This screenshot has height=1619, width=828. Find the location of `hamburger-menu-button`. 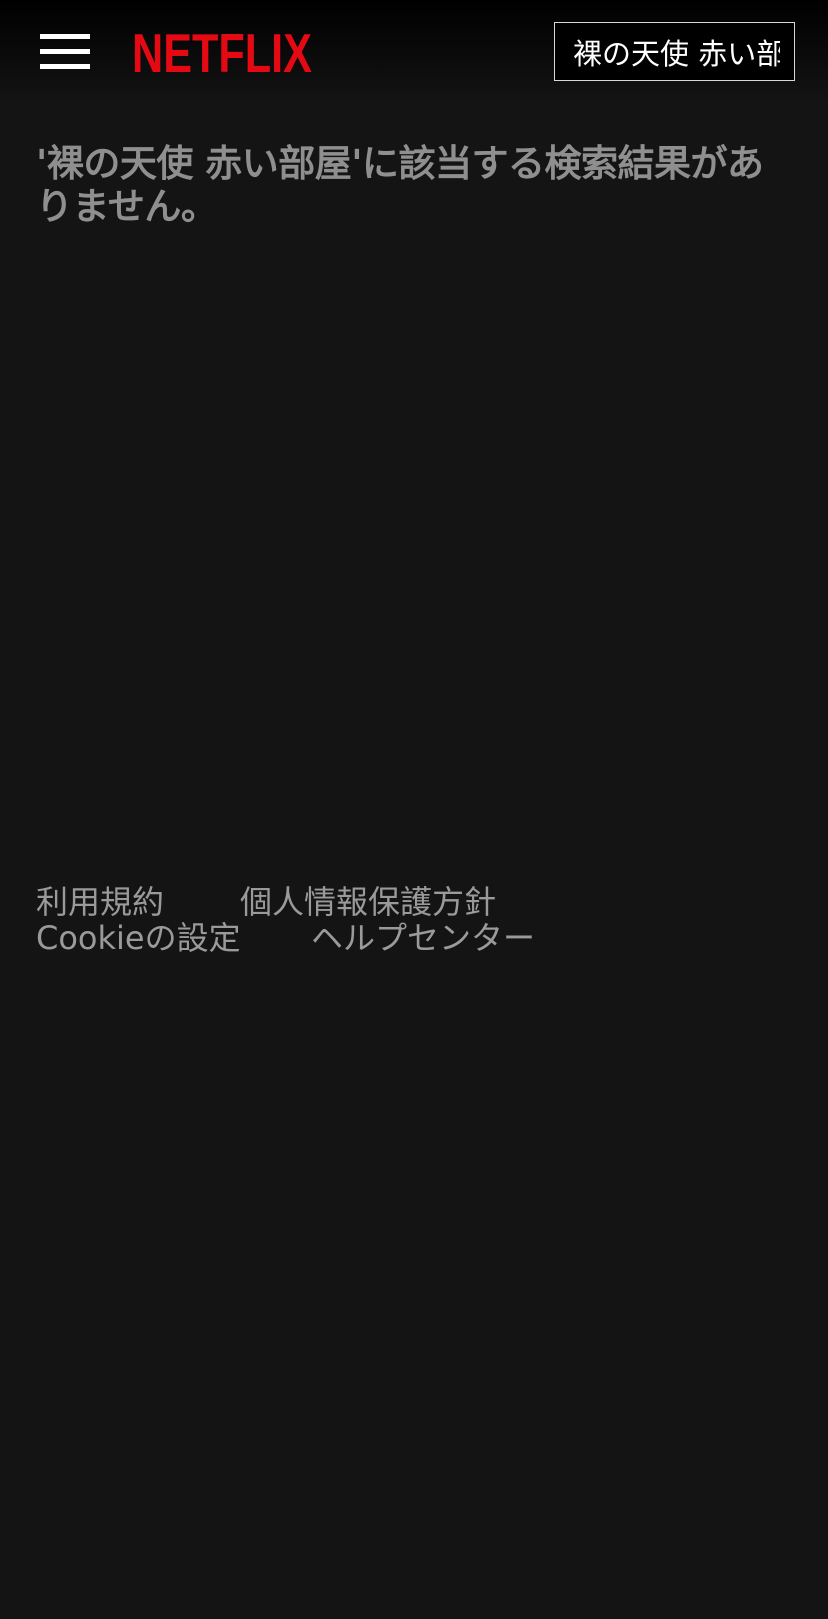

hamburger-menu-button is located at coordinates (66, 53).